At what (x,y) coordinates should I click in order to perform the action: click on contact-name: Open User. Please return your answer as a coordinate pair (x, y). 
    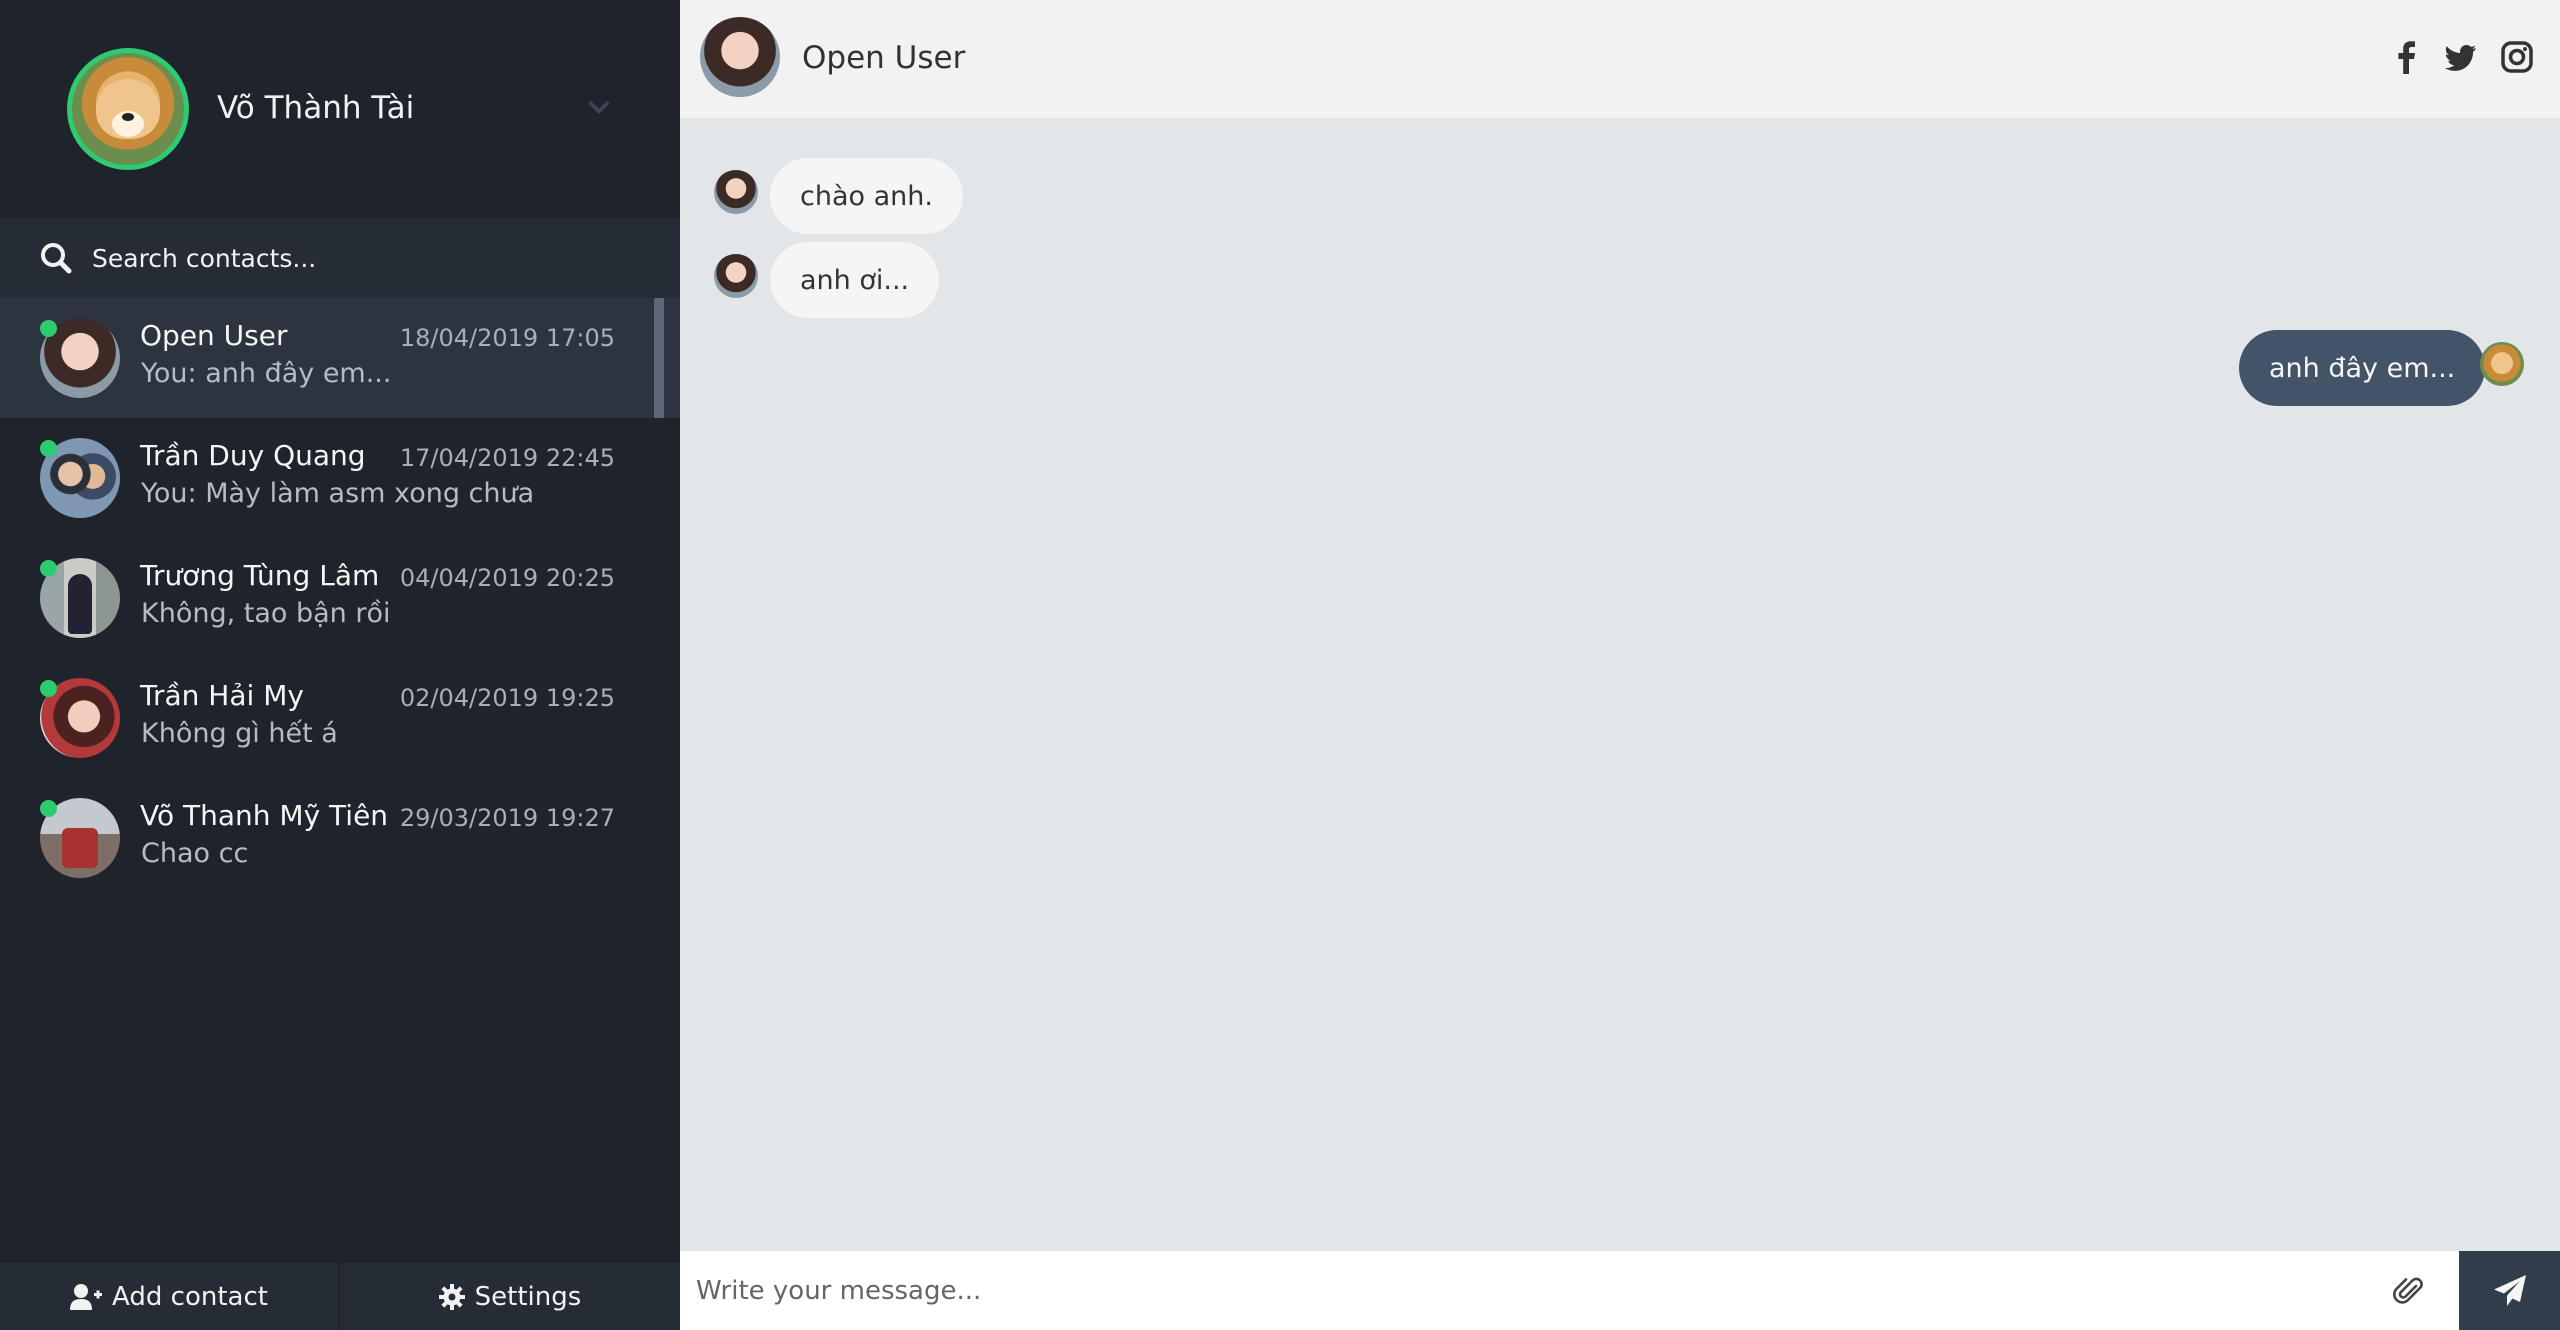
    Looking at the image, I should click on (214, 335).